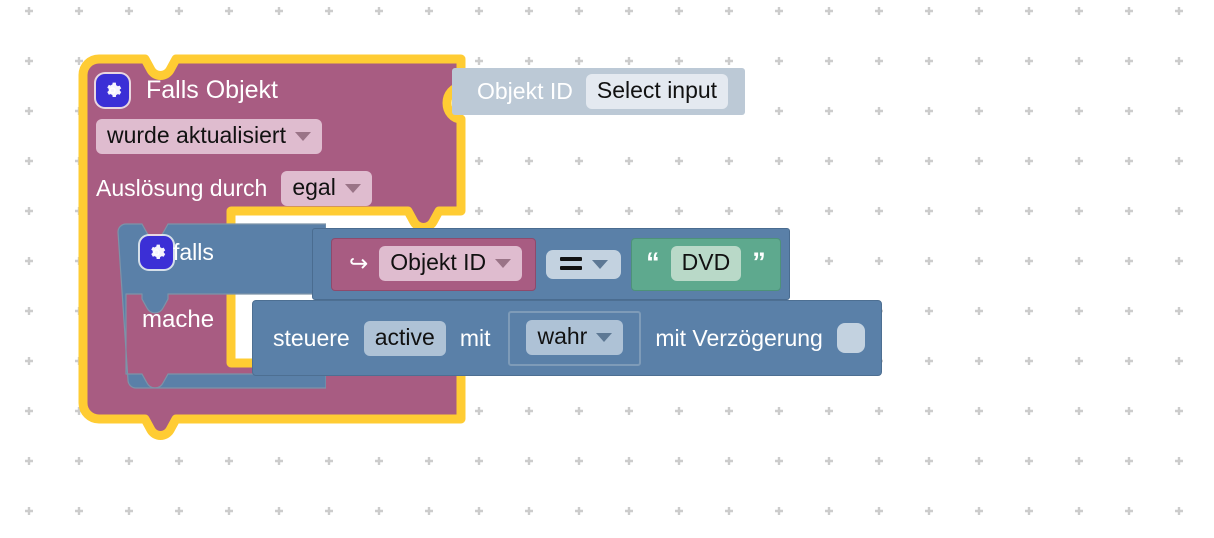 The image size is (1214, 538). Describe the element at coordinates (739, 337) in the screenshot. I see `delay-label: mit Verzögerung` at that location.